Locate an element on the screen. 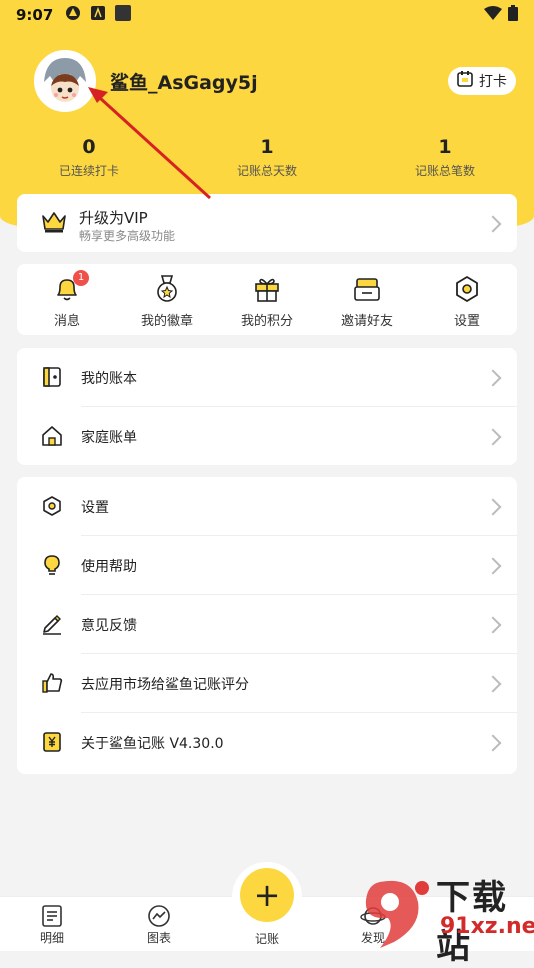  crown-icon is located at coordinates (54, 224).